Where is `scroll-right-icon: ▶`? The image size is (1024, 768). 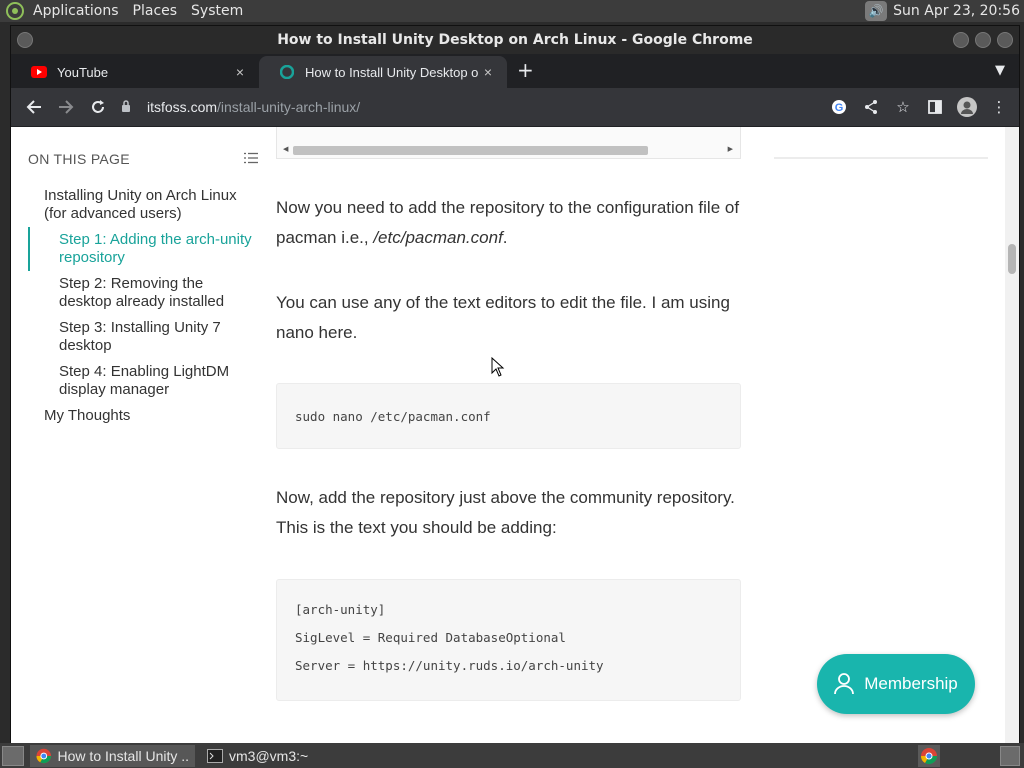 scroll-right-icon: ▶ is located at coordinates (730, 149).